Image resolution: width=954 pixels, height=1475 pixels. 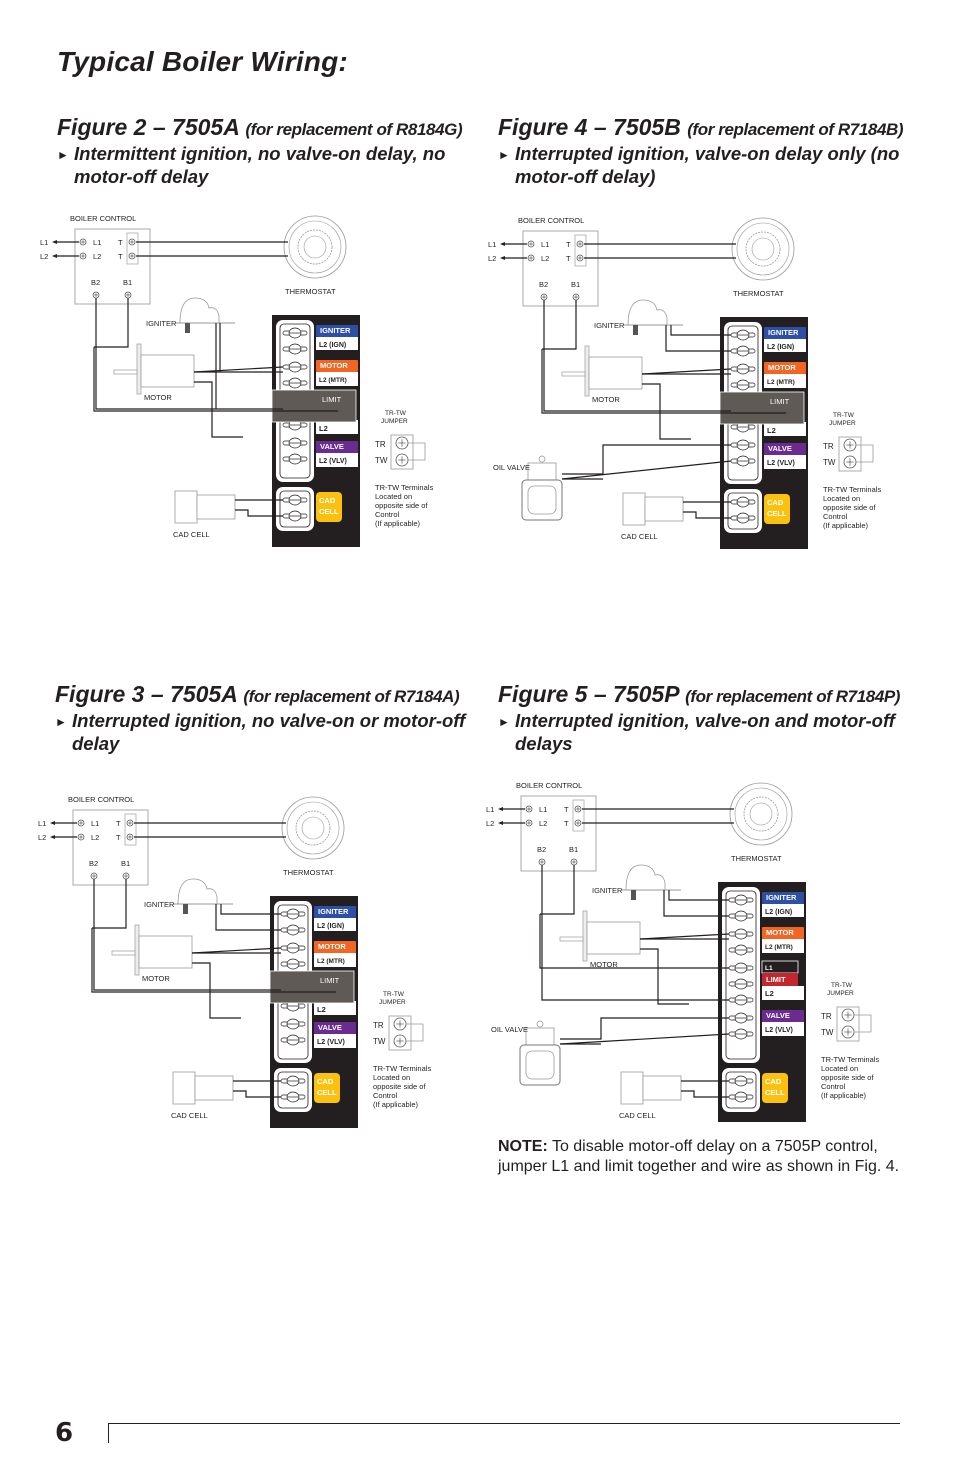 What do you see at coordinates (351, 696) in the screenshot?
I see `figure-subtitle: (for replacement of R7184A)` at bounding box center [351, 696].